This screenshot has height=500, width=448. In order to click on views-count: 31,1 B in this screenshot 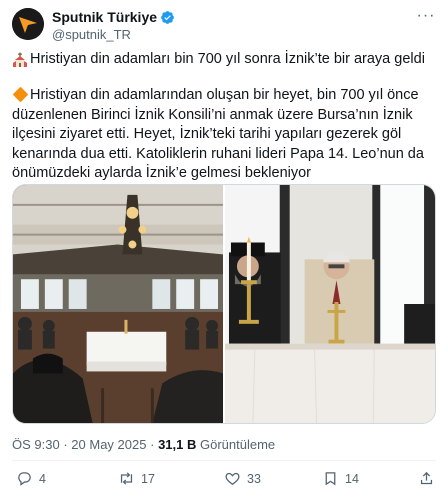, I will do `click(177, 444)`.